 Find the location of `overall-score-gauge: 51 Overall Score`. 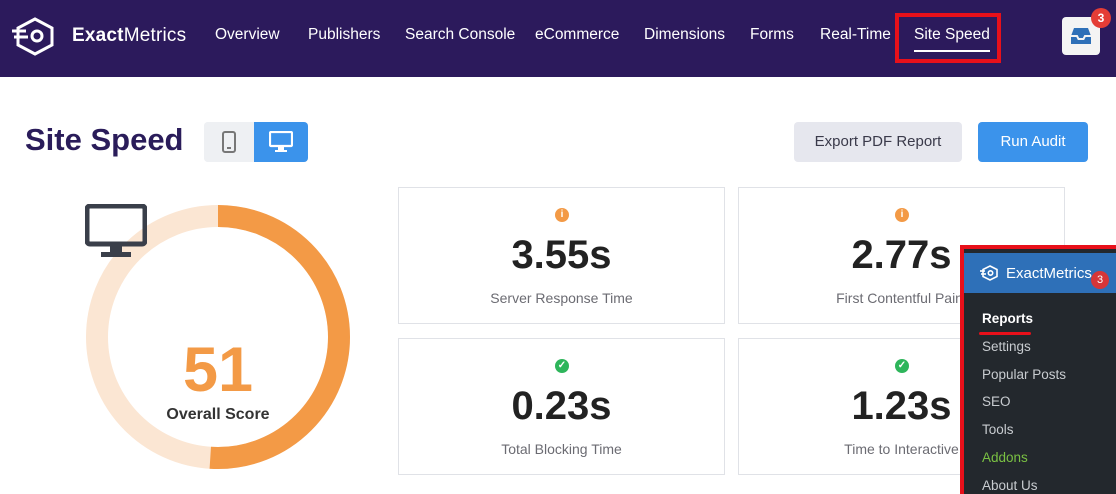

overall-score-gauge: 51 Overall Score is located at coordinates (218, 337).